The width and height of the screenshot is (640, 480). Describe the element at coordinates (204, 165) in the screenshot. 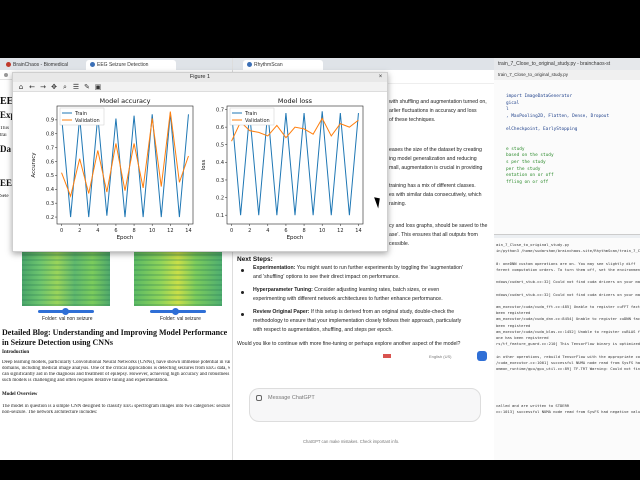

I see `y-axis-label: loss` at that location.